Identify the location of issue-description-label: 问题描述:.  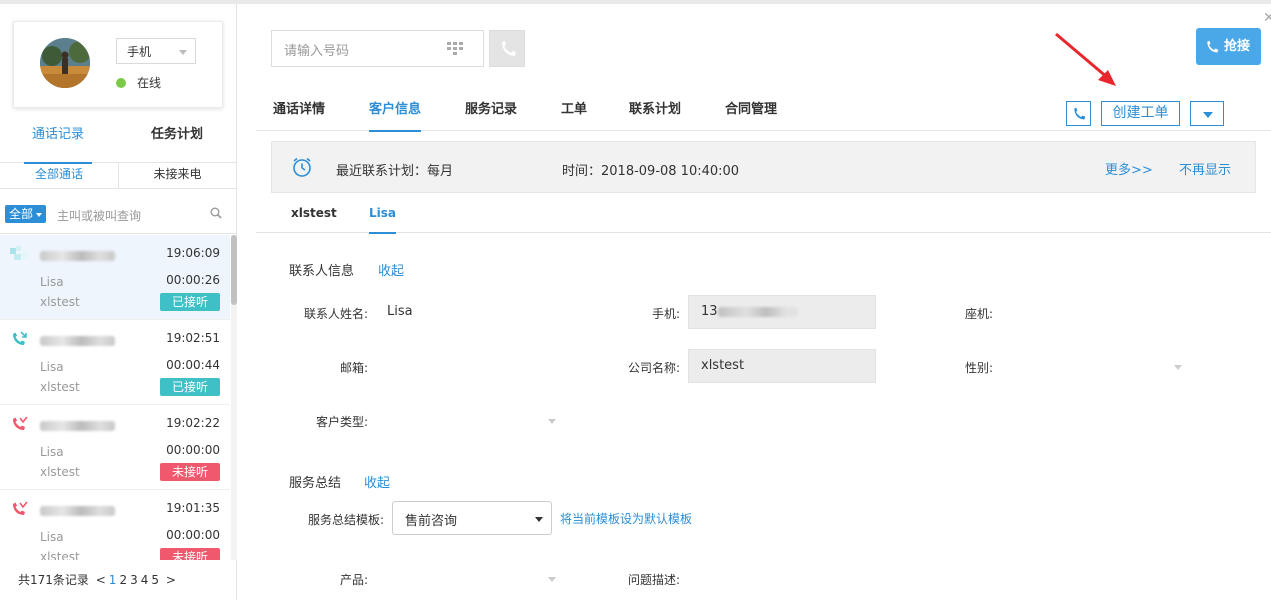
(653, 580).